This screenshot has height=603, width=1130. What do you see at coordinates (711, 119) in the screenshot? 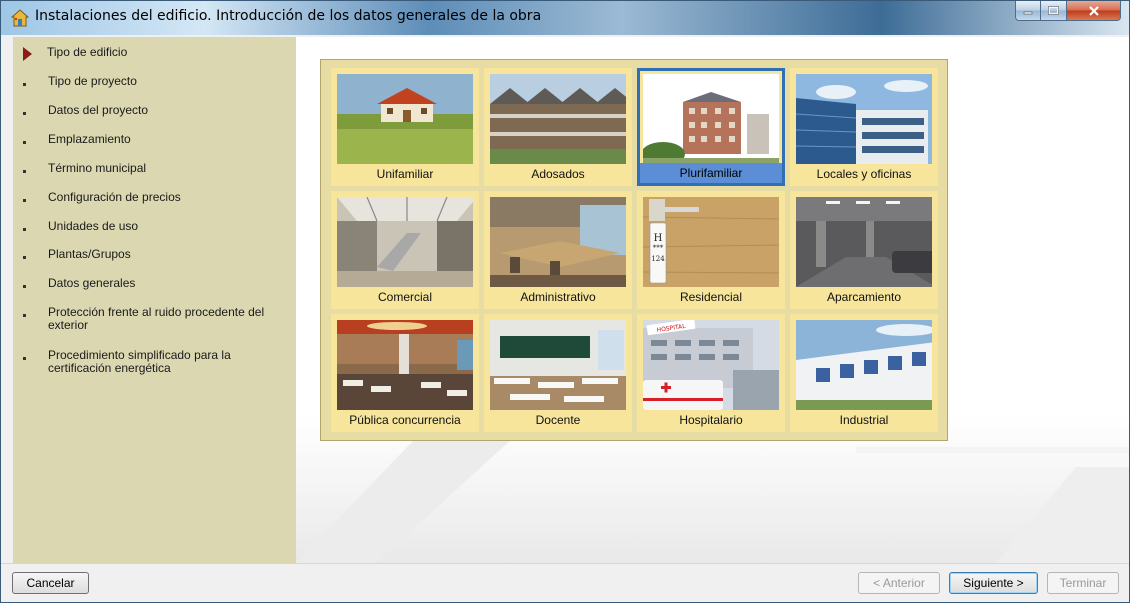
I see `plurifamiliar-photo` at bounding box center [711, 119].